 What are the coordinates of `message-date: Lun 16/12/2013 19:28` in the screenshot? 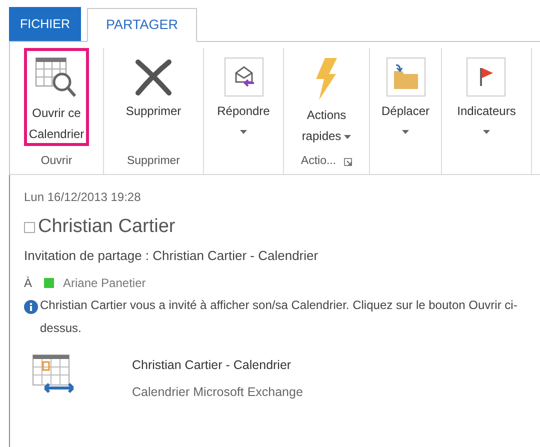 It's located at (82, 197).